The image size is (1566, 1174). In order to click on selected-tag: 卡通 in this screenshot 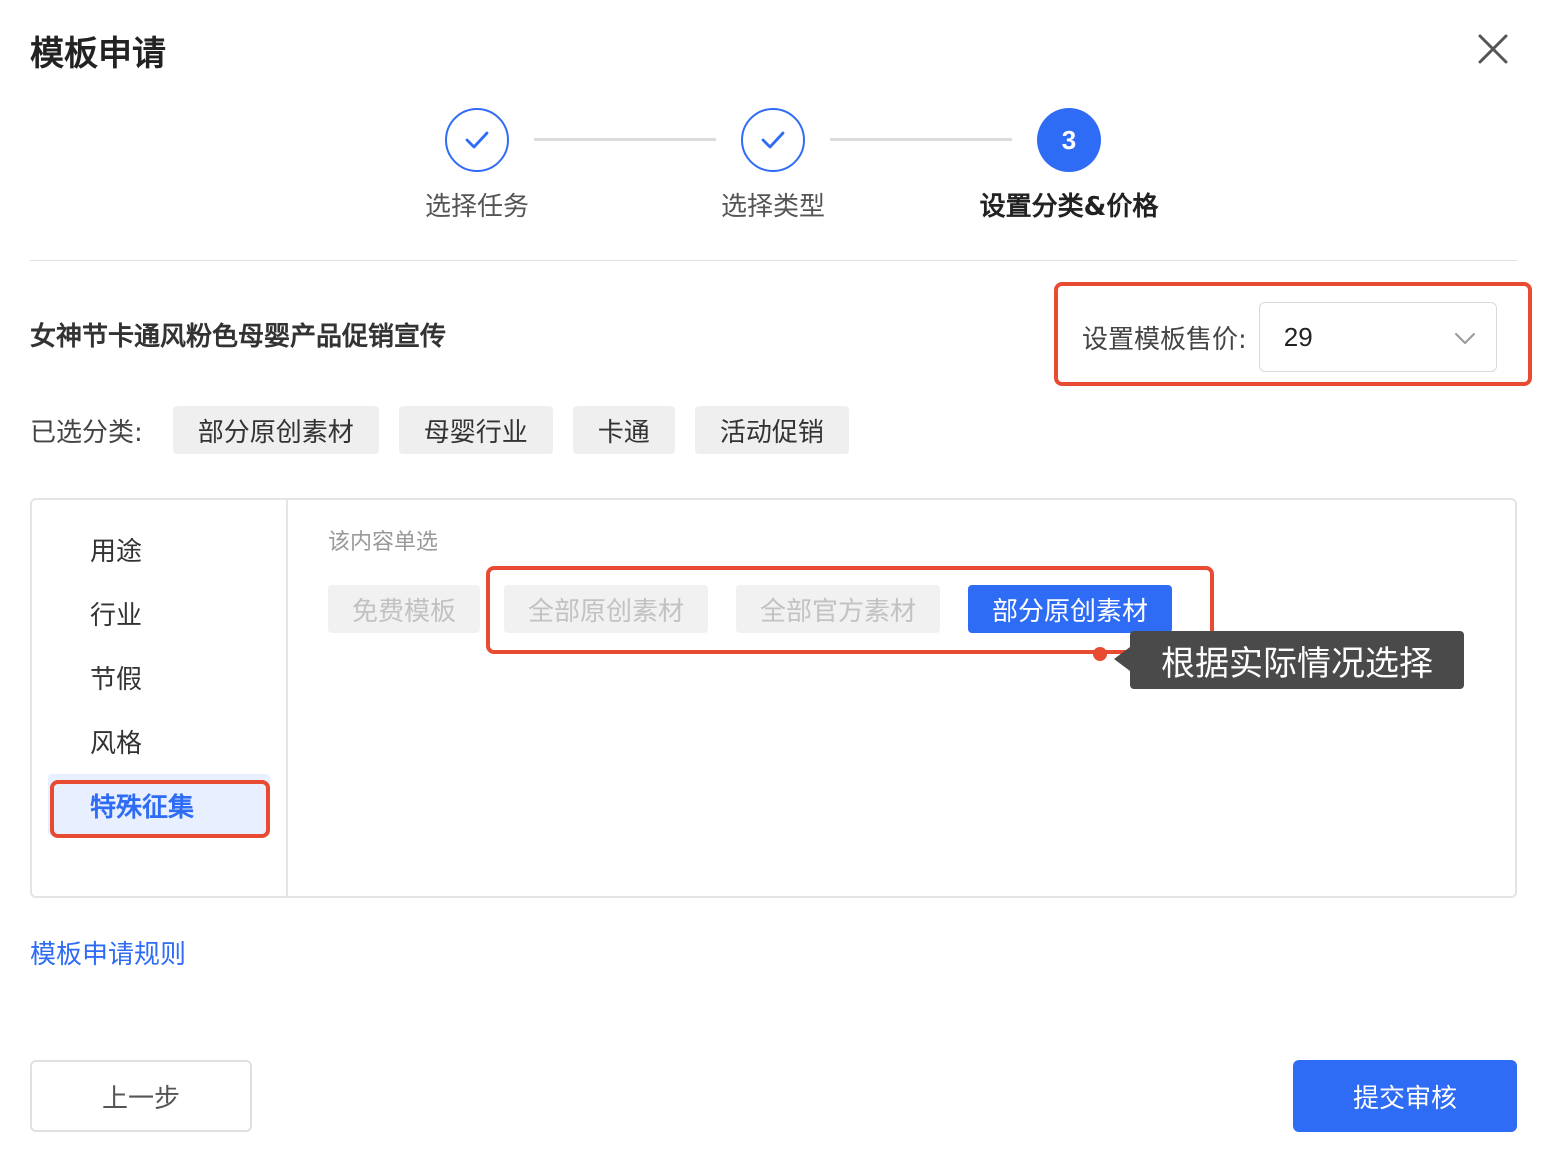, I will do `click(623, 430)`.